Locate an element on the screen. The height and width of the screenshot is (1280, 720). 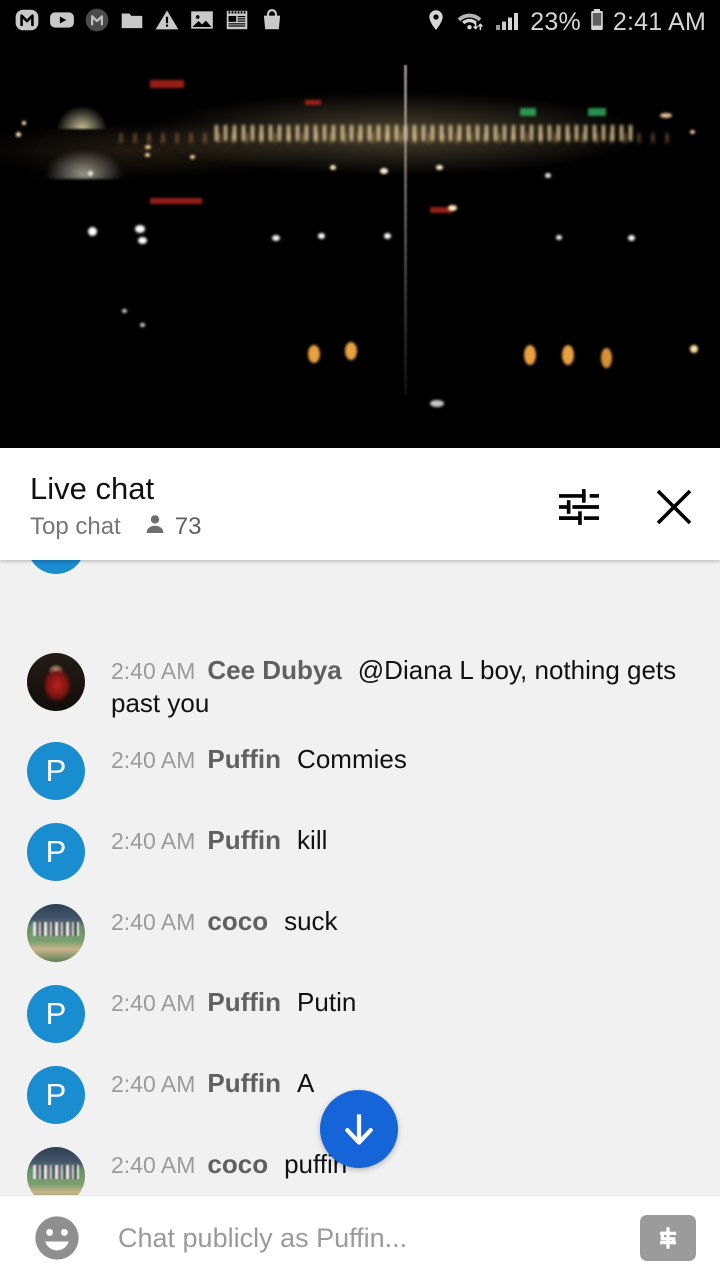
signal-bars-icon is located at coordinates (508, 22).